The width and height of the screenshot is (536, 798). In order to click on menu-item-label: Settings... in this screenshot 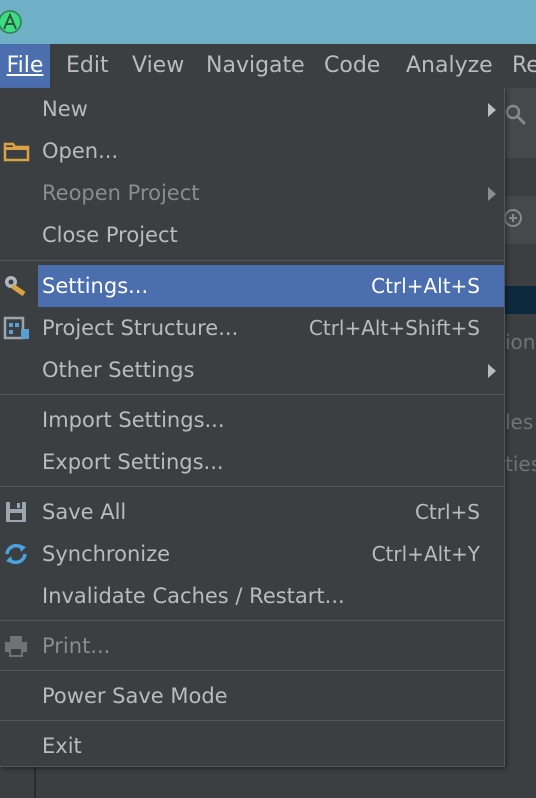, I will do `click(95, 286)`.